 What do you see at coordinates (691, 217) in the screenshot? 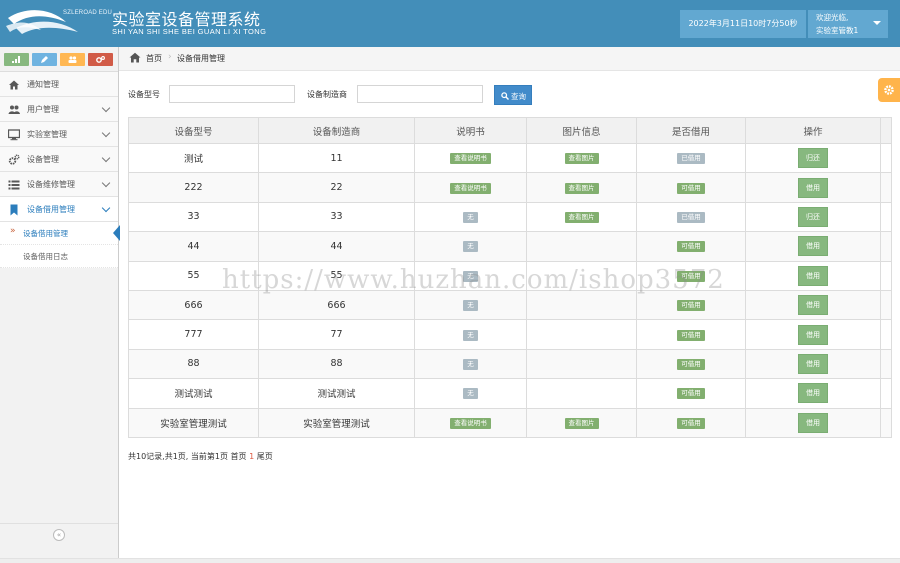
I see `cell-status: 已借用` at bounding box center [691, 217].